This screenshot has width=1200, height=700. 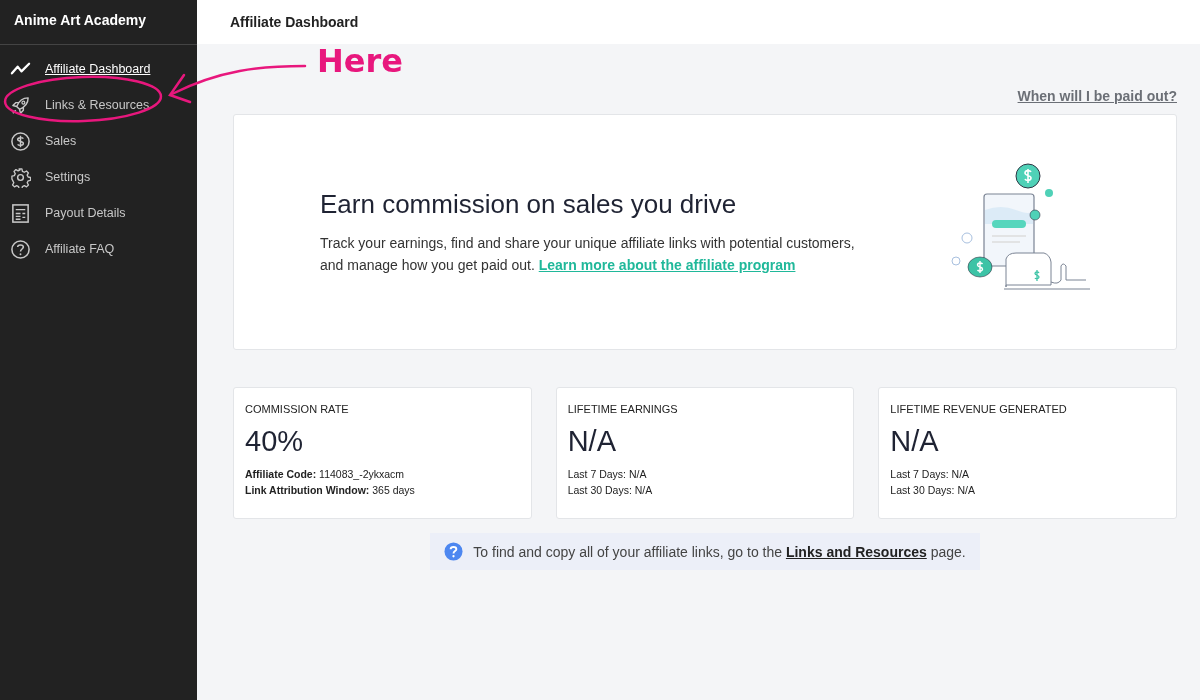 What do you see at coordinates (297, 409) in the screenshot?
I see `stat-label: COMMISSION RATE` at bounding box center [297, 409].